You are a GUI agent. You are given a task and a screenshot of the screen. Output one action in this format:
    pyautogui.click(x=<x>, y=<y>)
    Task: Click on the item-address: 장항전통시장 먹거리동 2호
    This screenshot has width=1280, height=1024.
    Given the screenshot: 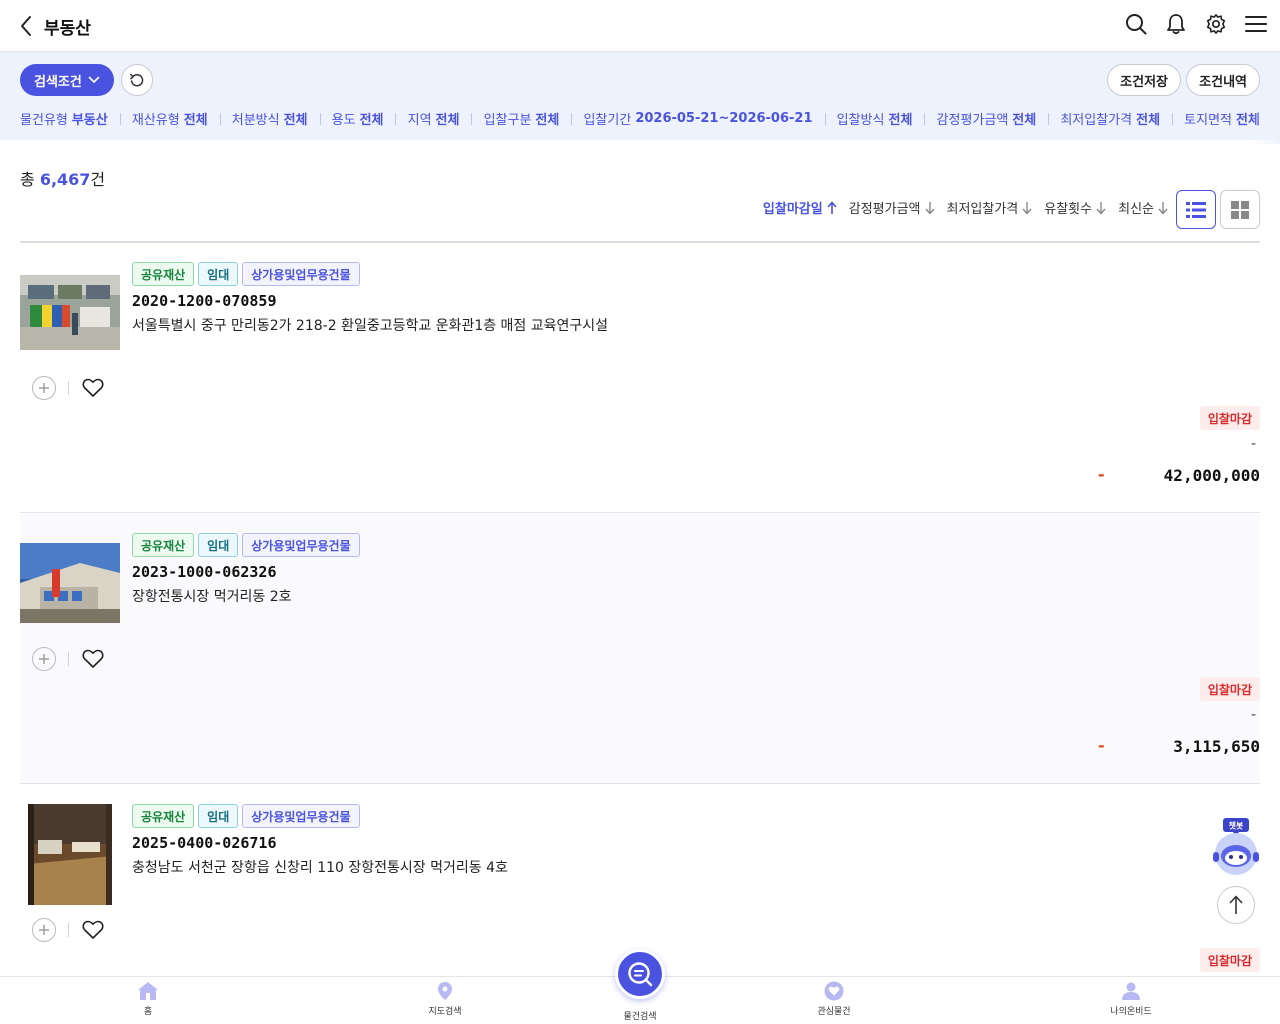 What is the action you would take?
    pyautogui.click(x=212, y=596)
    